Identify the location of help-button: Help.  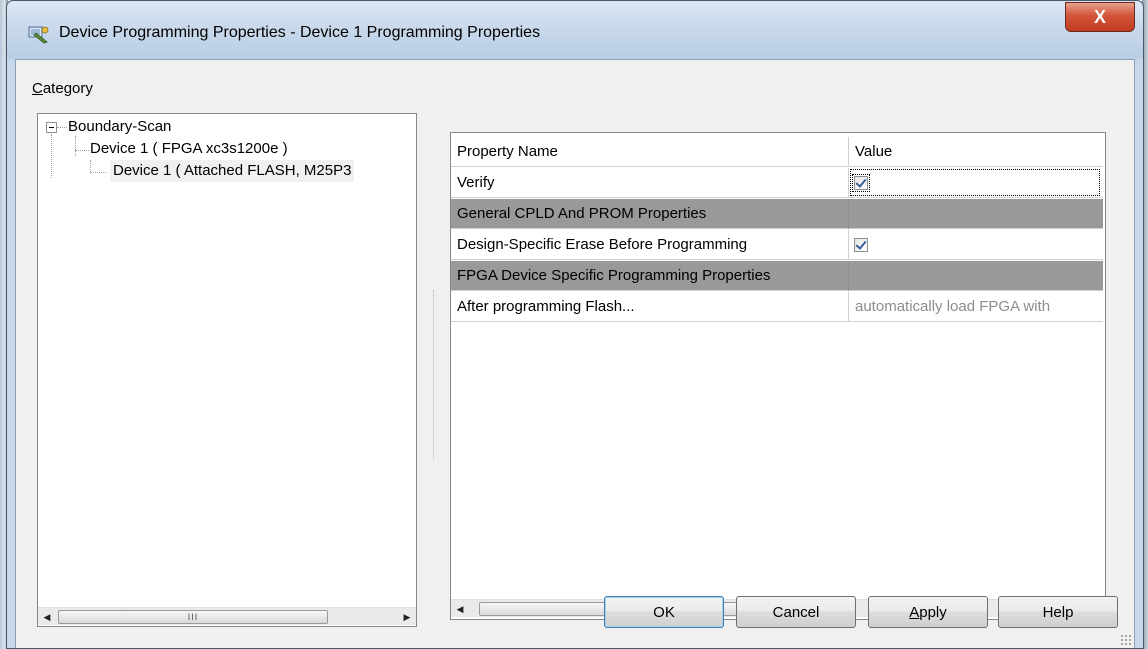
(1058, 612).